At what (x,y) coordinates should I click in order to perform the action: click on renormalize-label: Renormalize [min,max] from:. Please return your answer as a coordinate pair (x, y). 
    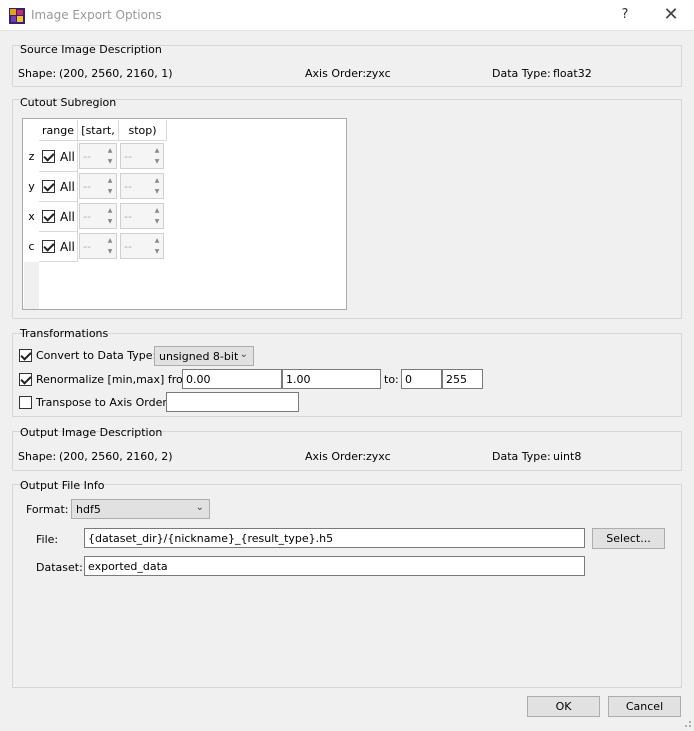
    Looking at the image, I should click on (117, 379).